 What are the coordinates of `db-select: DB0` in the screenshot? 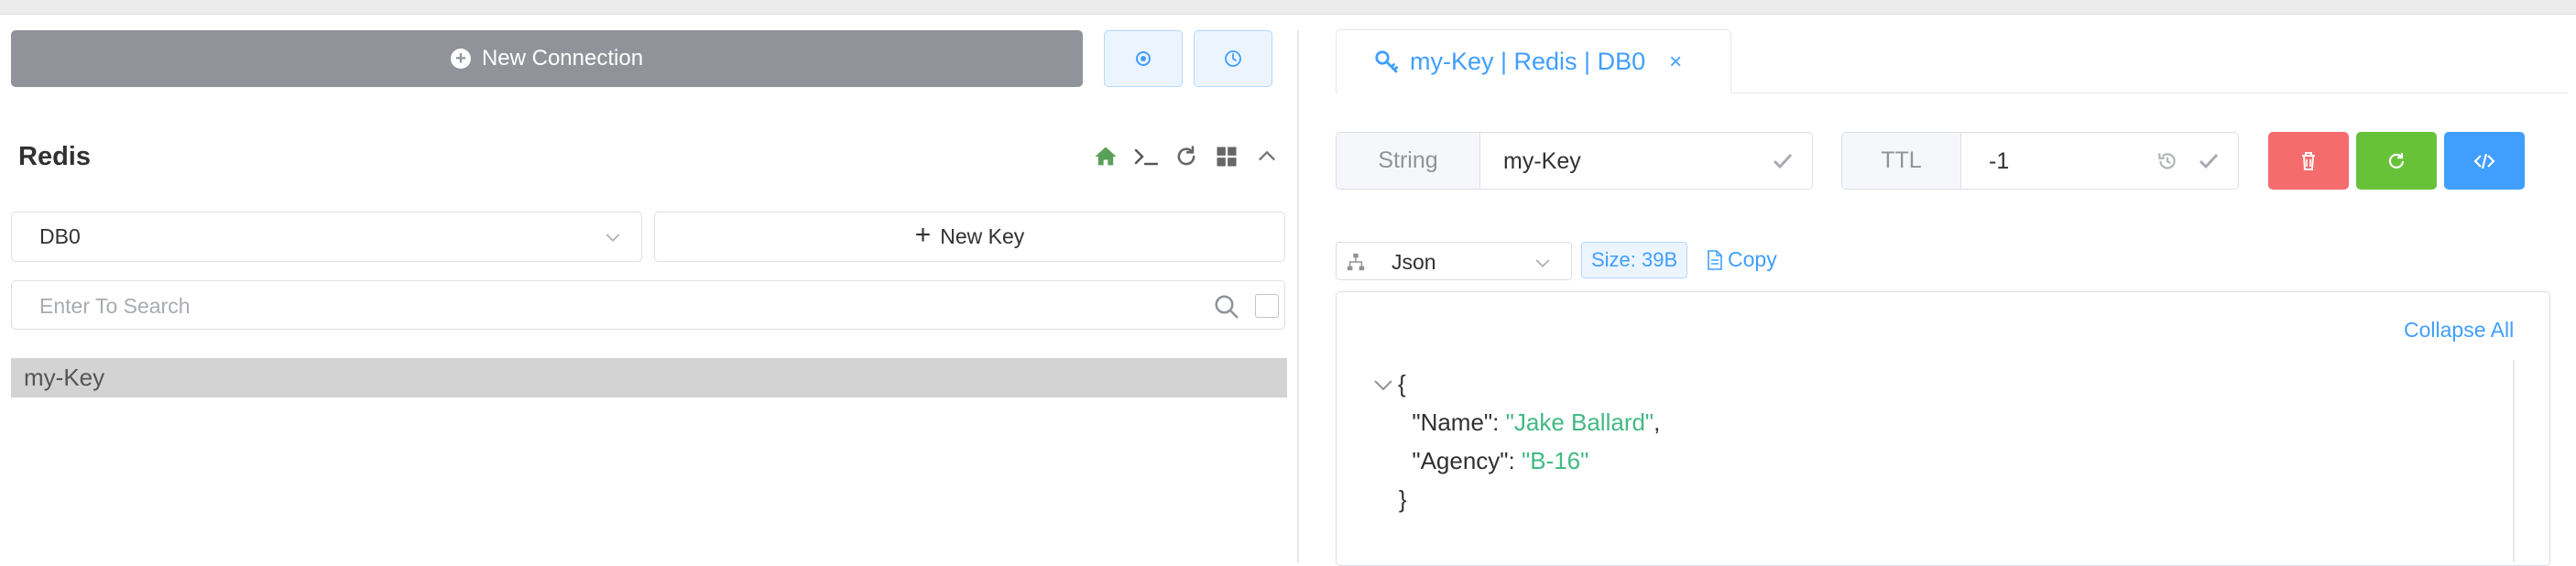 It's located at (327, 237).